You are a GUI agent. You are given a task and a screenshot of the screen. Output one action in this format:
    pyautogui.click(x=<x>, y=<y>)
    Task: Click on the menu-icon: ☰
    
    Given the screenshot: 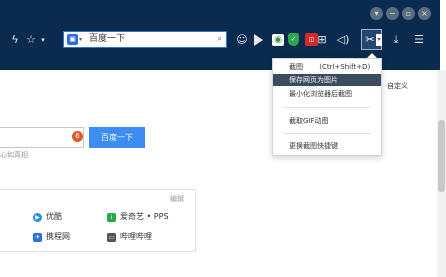 What is the action you would take?
    pyautogui.click(x=419, y=40)
    